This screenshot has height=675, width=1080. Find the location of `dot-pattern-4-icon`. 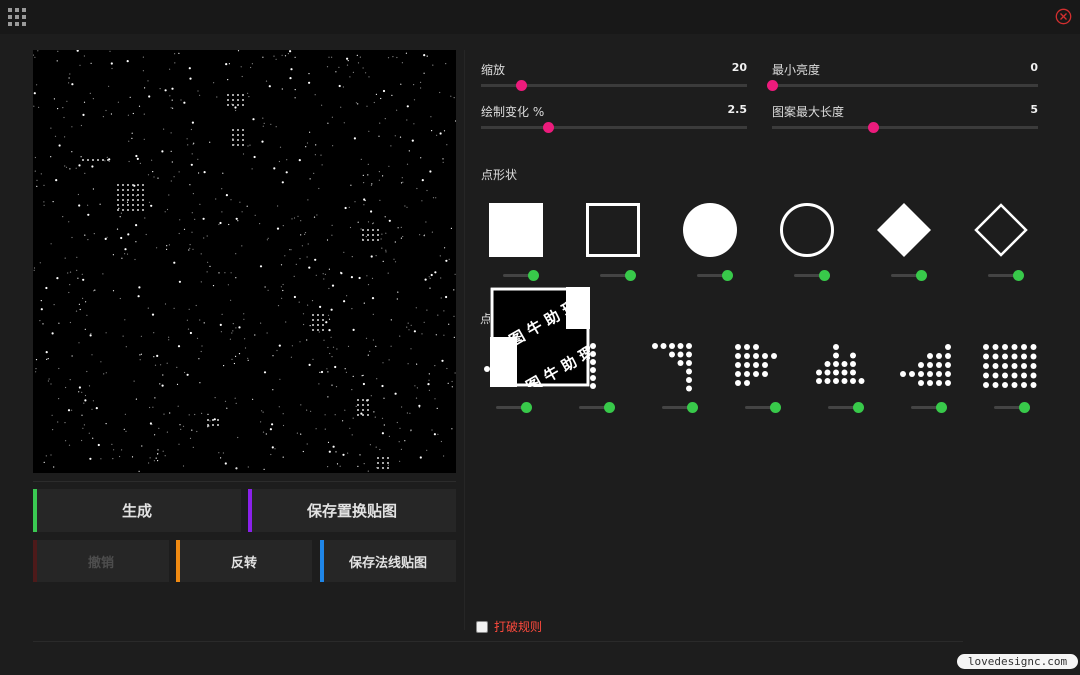

dot-pattern-4-icon is located at coordinates (760, 368).